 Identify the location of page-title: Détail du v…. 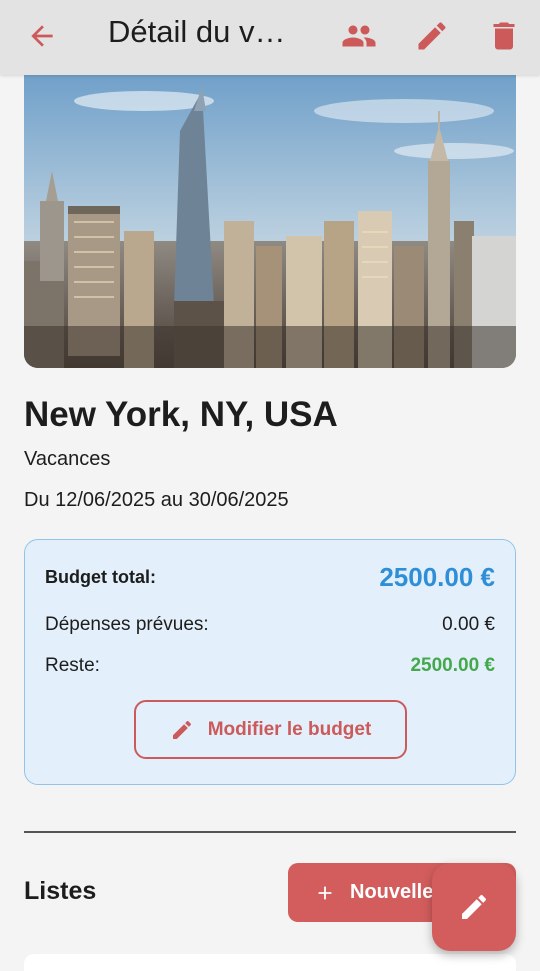
(197, 31).